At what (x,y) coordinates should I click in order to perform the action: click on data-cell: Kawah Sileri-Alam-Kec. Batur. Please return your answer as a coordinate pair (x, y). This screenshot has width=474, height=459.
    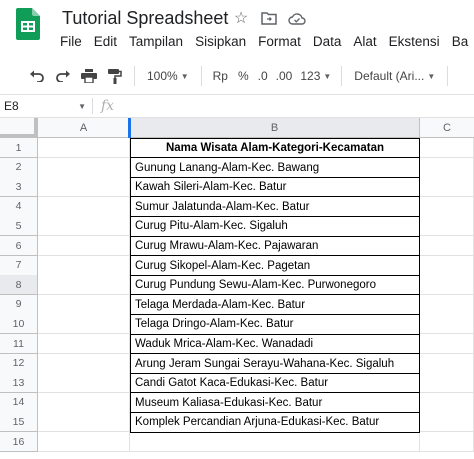
    Looking at the image, I should click on (275, 187).